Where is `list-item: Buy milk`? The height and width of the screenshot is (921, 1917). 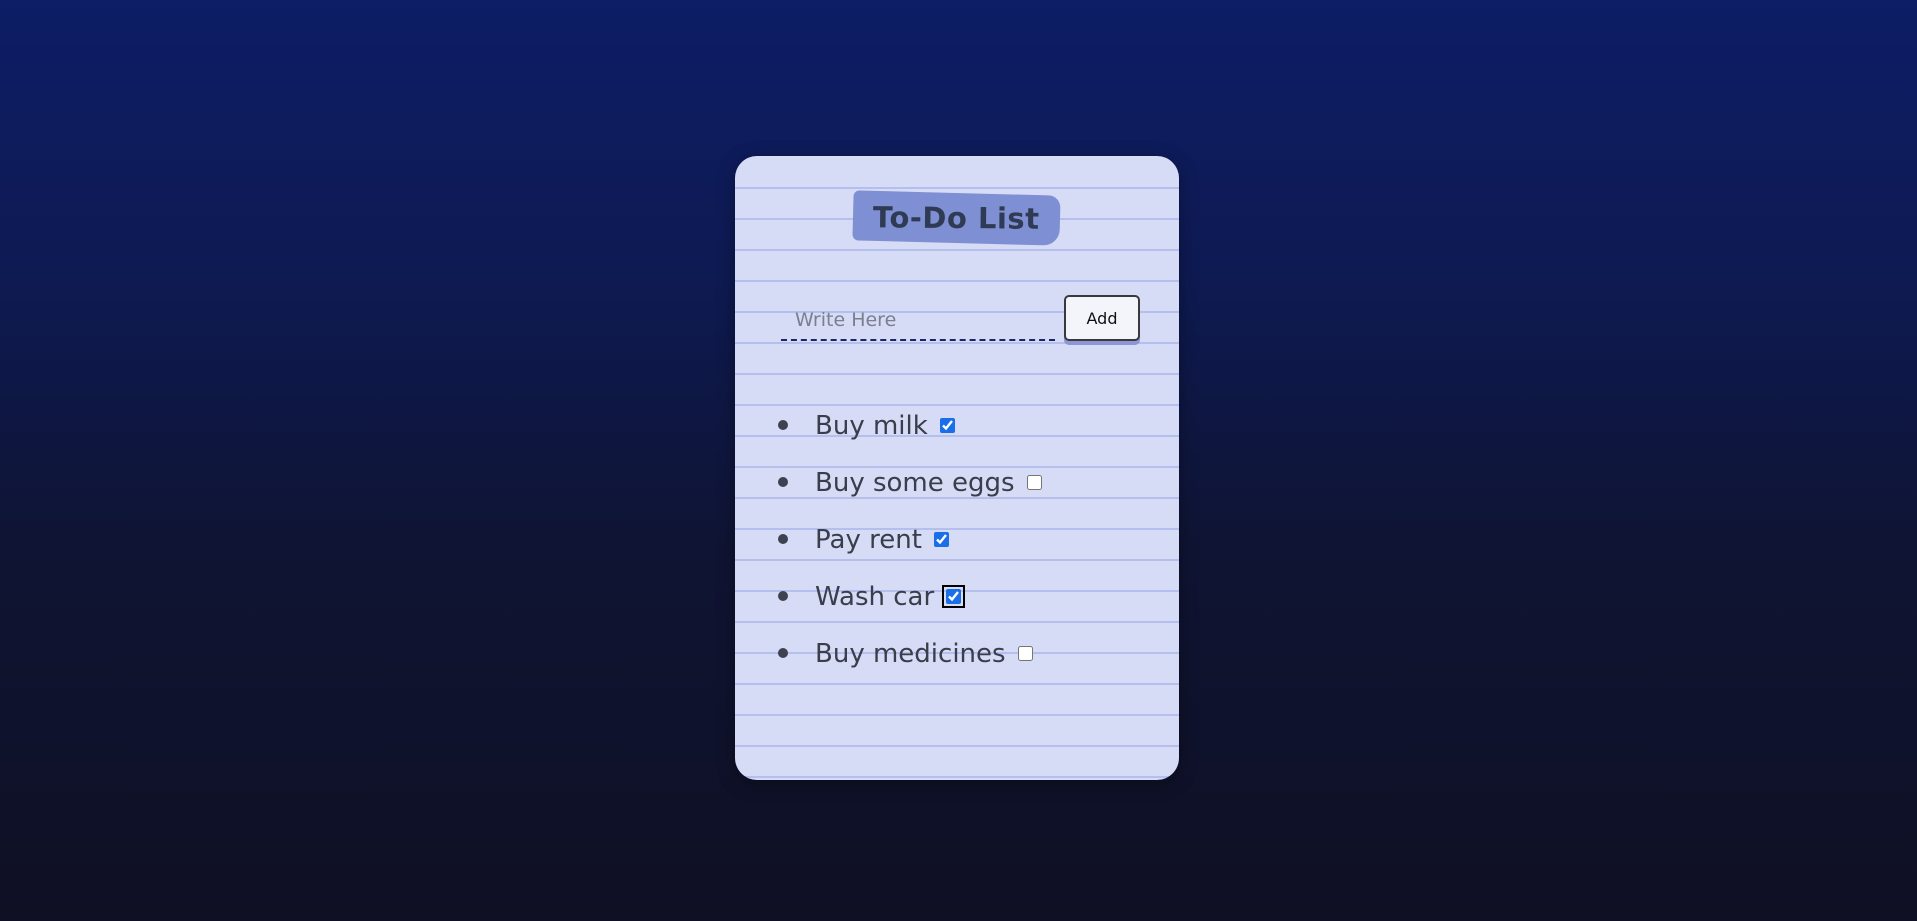
list-item: Buy milk is located at coordinates (957, 426).